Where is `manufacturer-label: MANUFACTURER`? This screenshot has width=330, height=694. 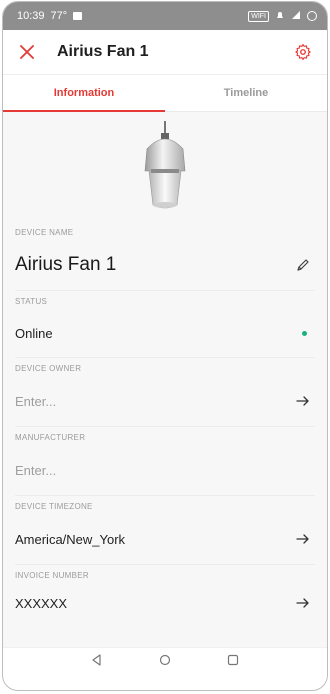
manufacturer-label: MANUFACTURER is located at coordinates (50, 437).